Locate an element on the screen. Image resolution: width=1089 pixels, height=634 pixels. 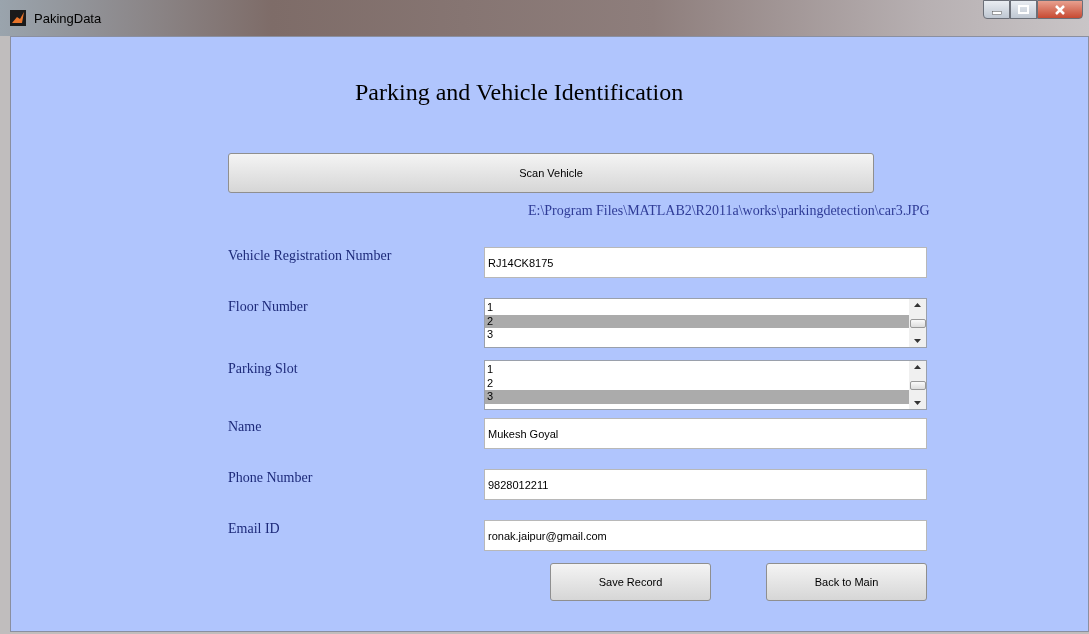
scan-vehicle-button: Scan Vehicle is located at coordinates (551, 173).